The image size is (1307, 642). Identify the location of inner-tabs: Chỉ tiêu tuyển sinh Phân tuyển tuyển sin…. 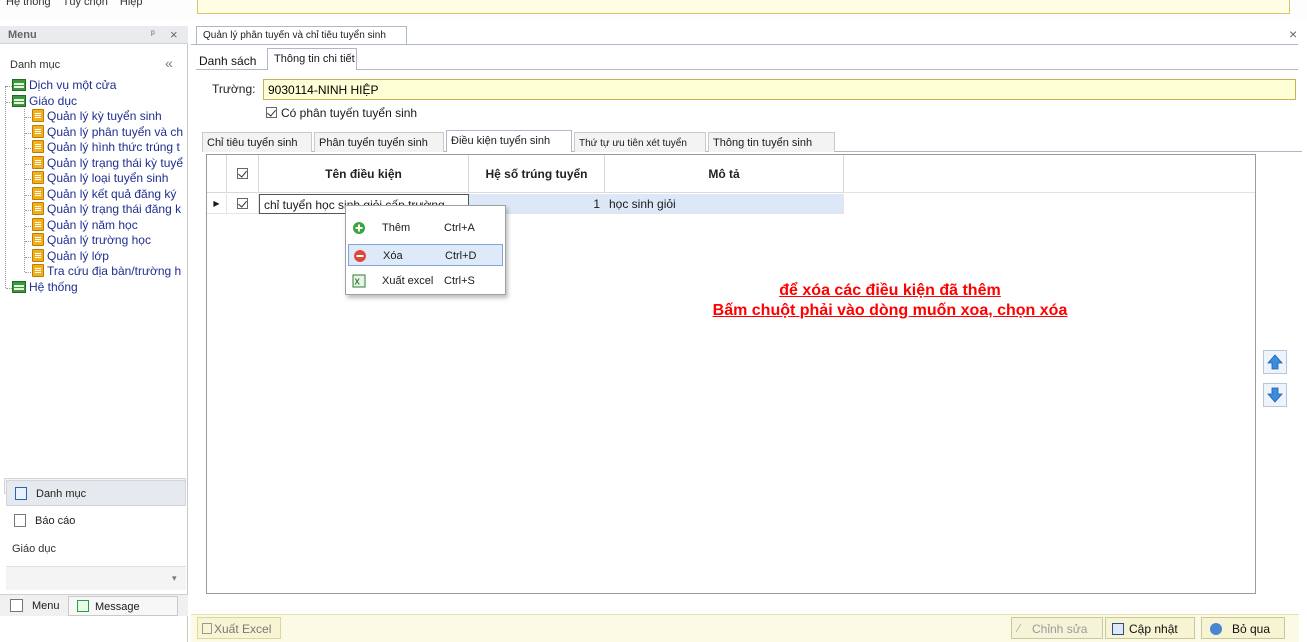
(752, 141).